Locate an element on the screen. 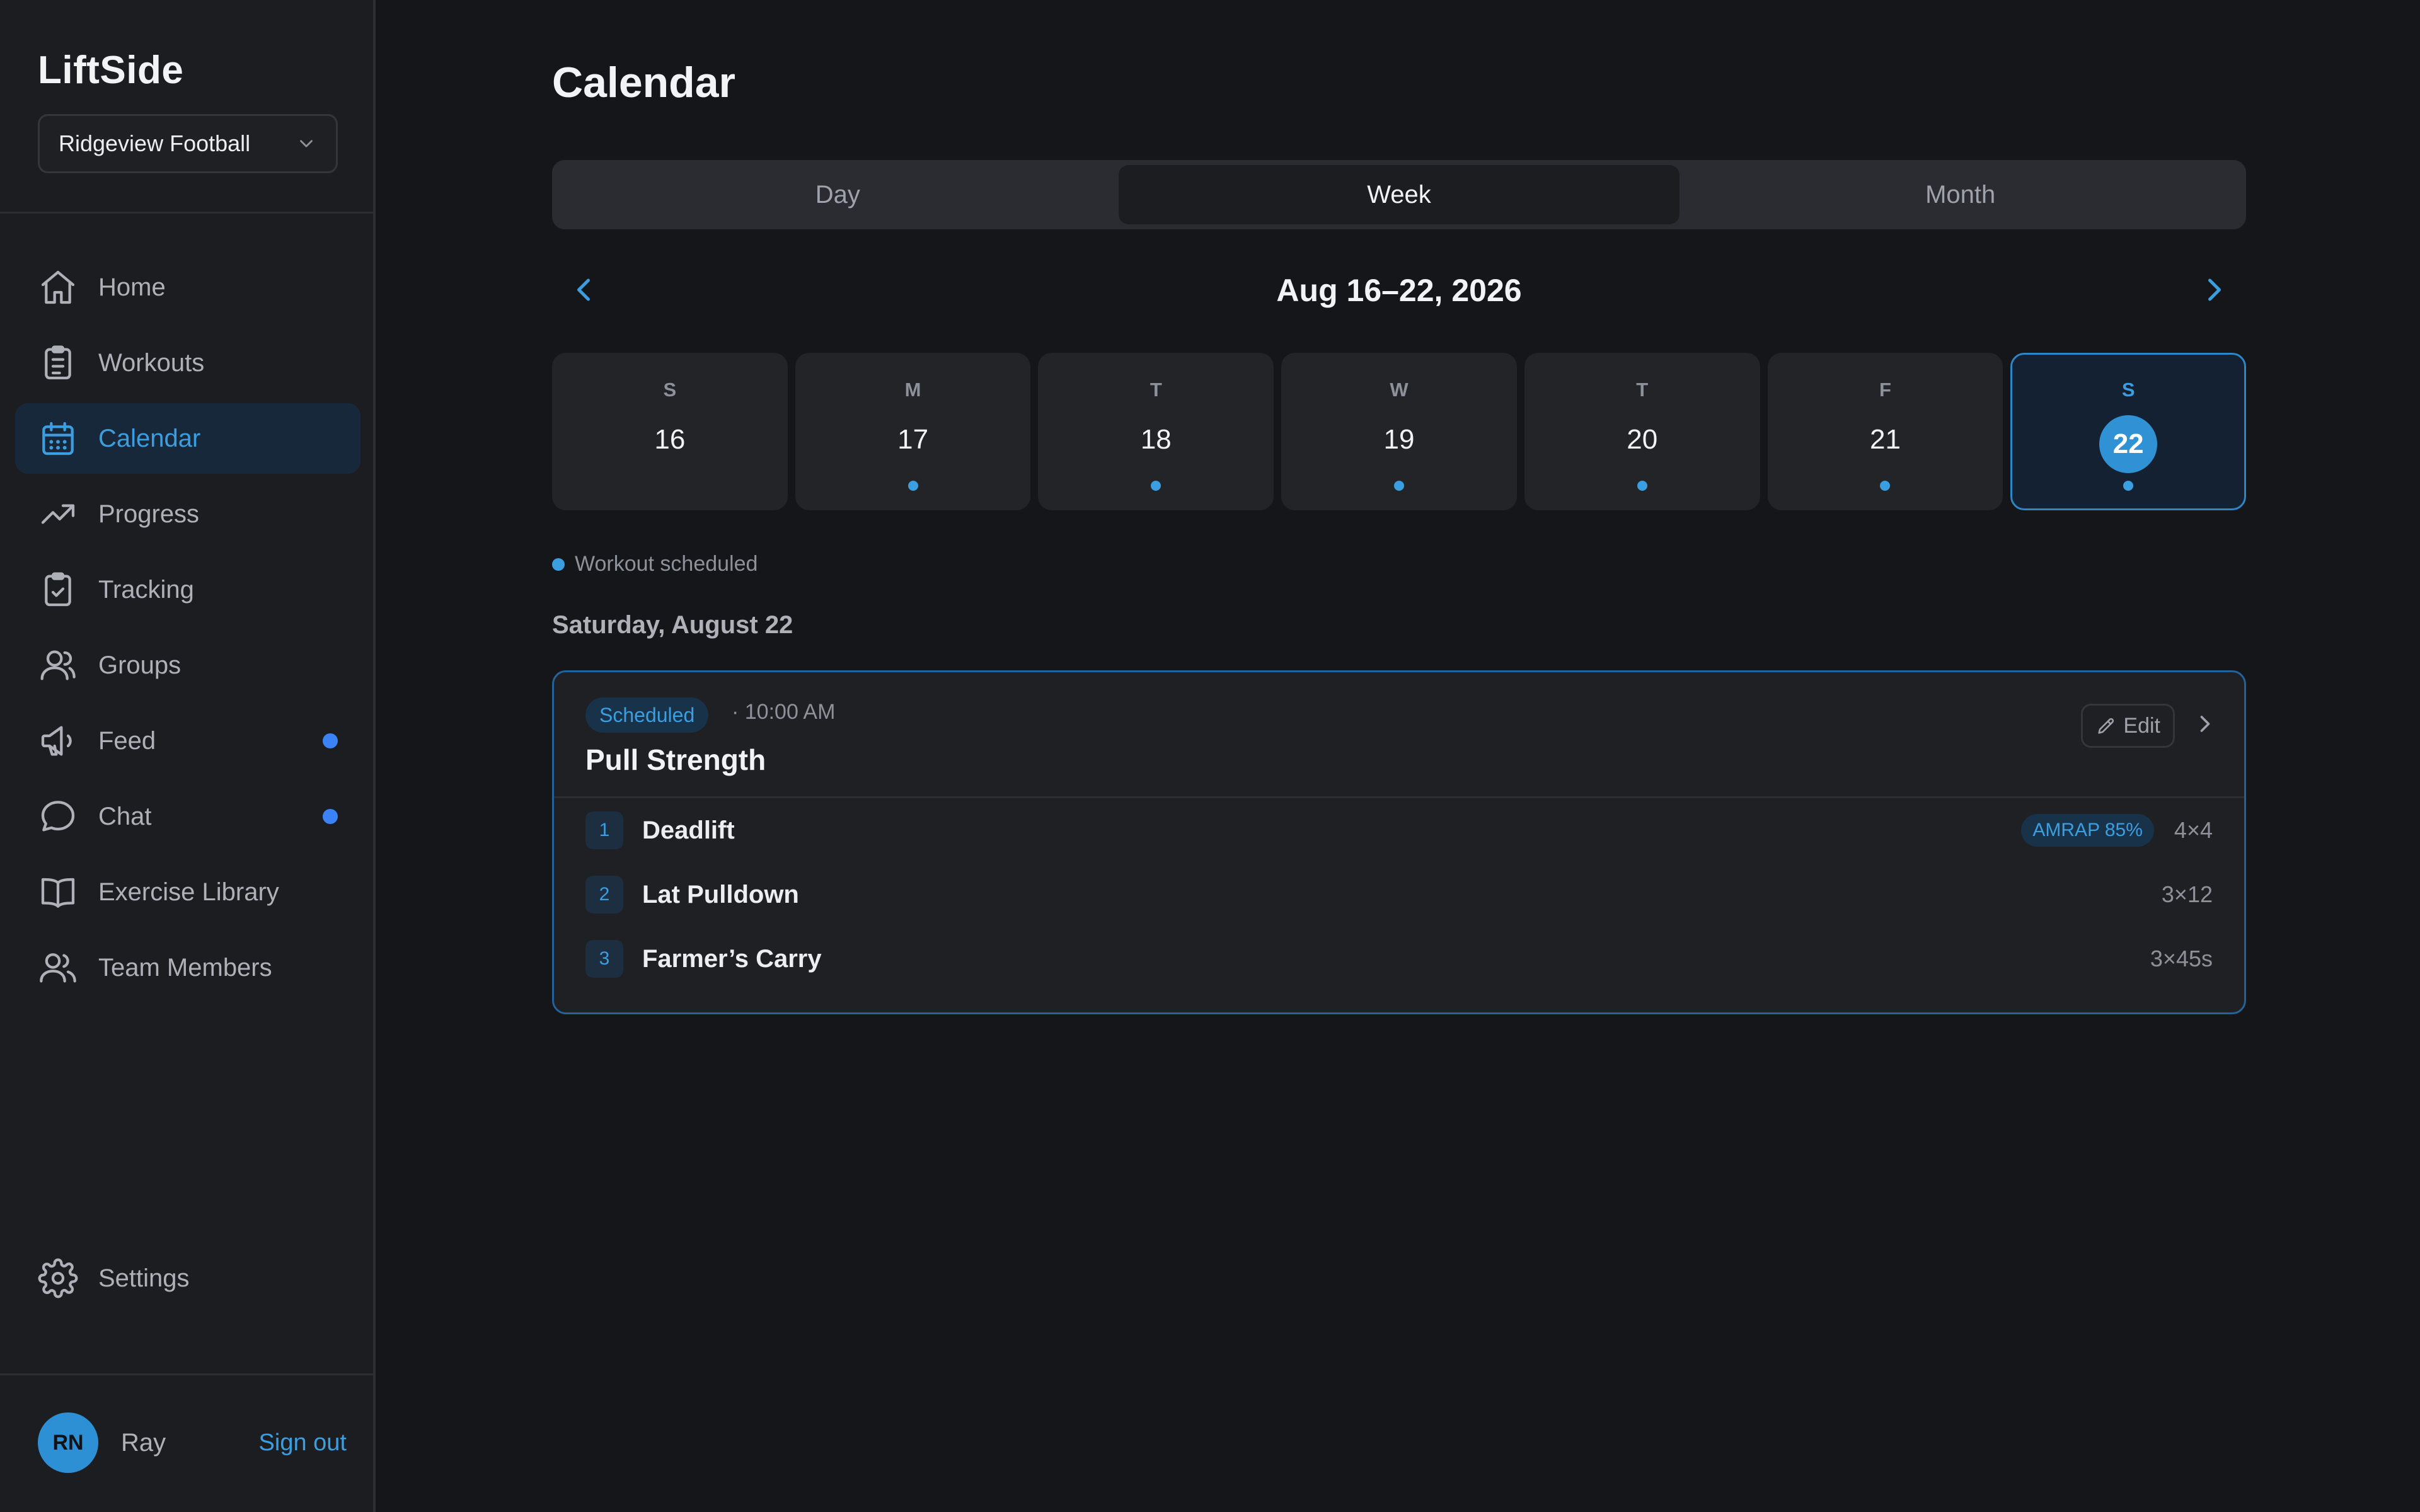 Image resolution: width=2420 pixels, height=1512 pixels. day-cell: T 18 is located at coordinates (1156, 431).